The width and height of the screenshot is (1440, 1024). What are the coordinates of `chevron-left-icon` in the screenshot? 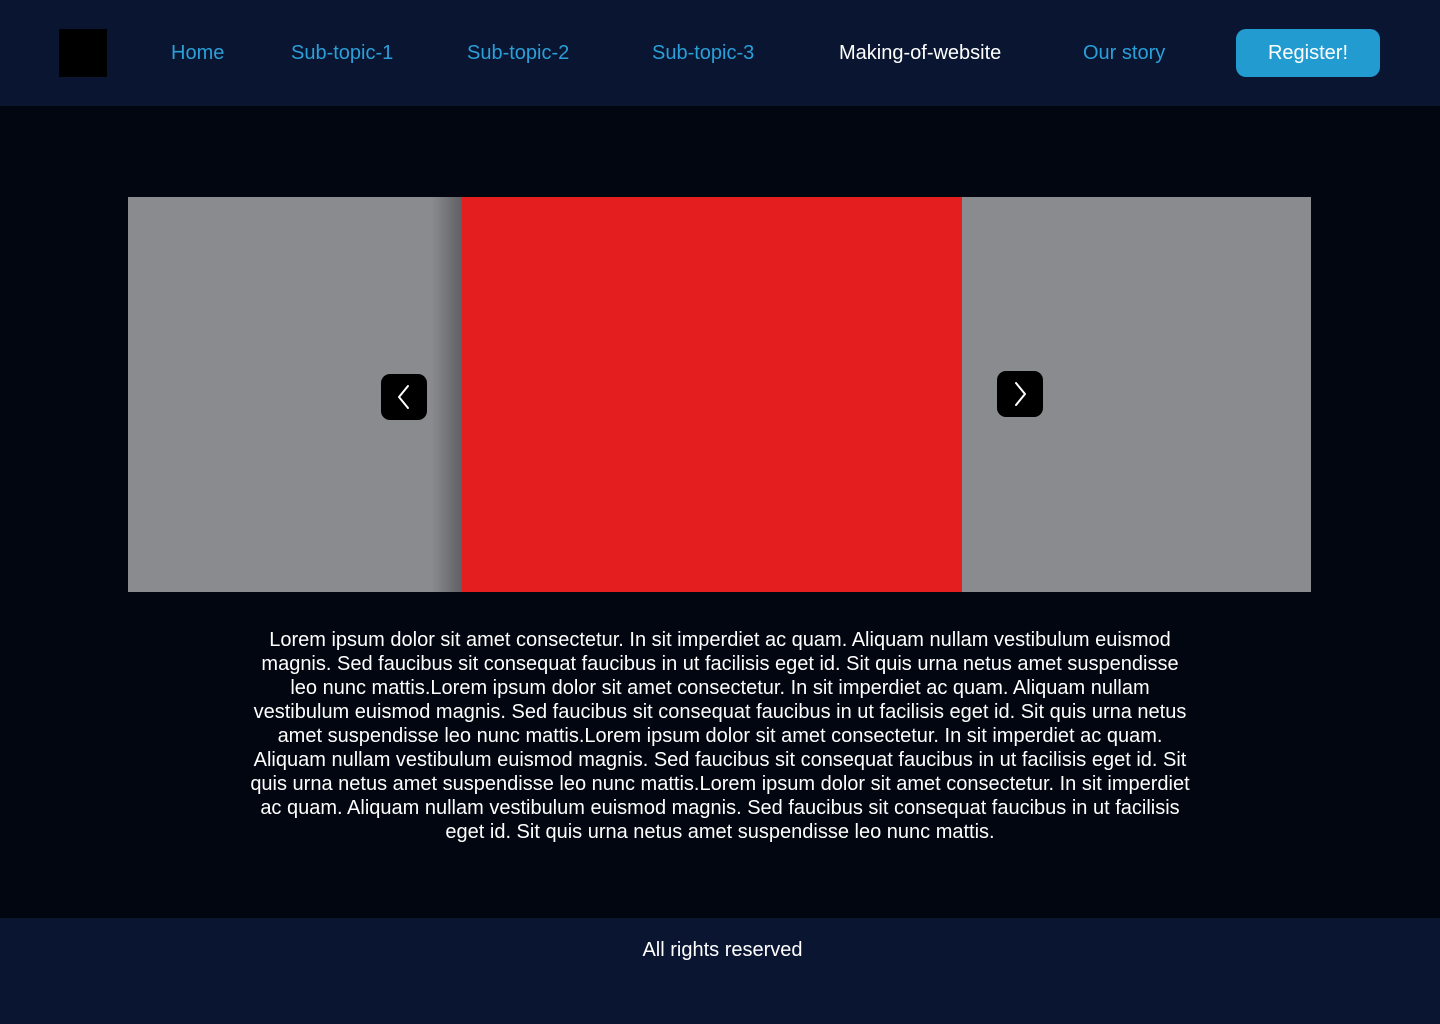 It's located at (403, 397).